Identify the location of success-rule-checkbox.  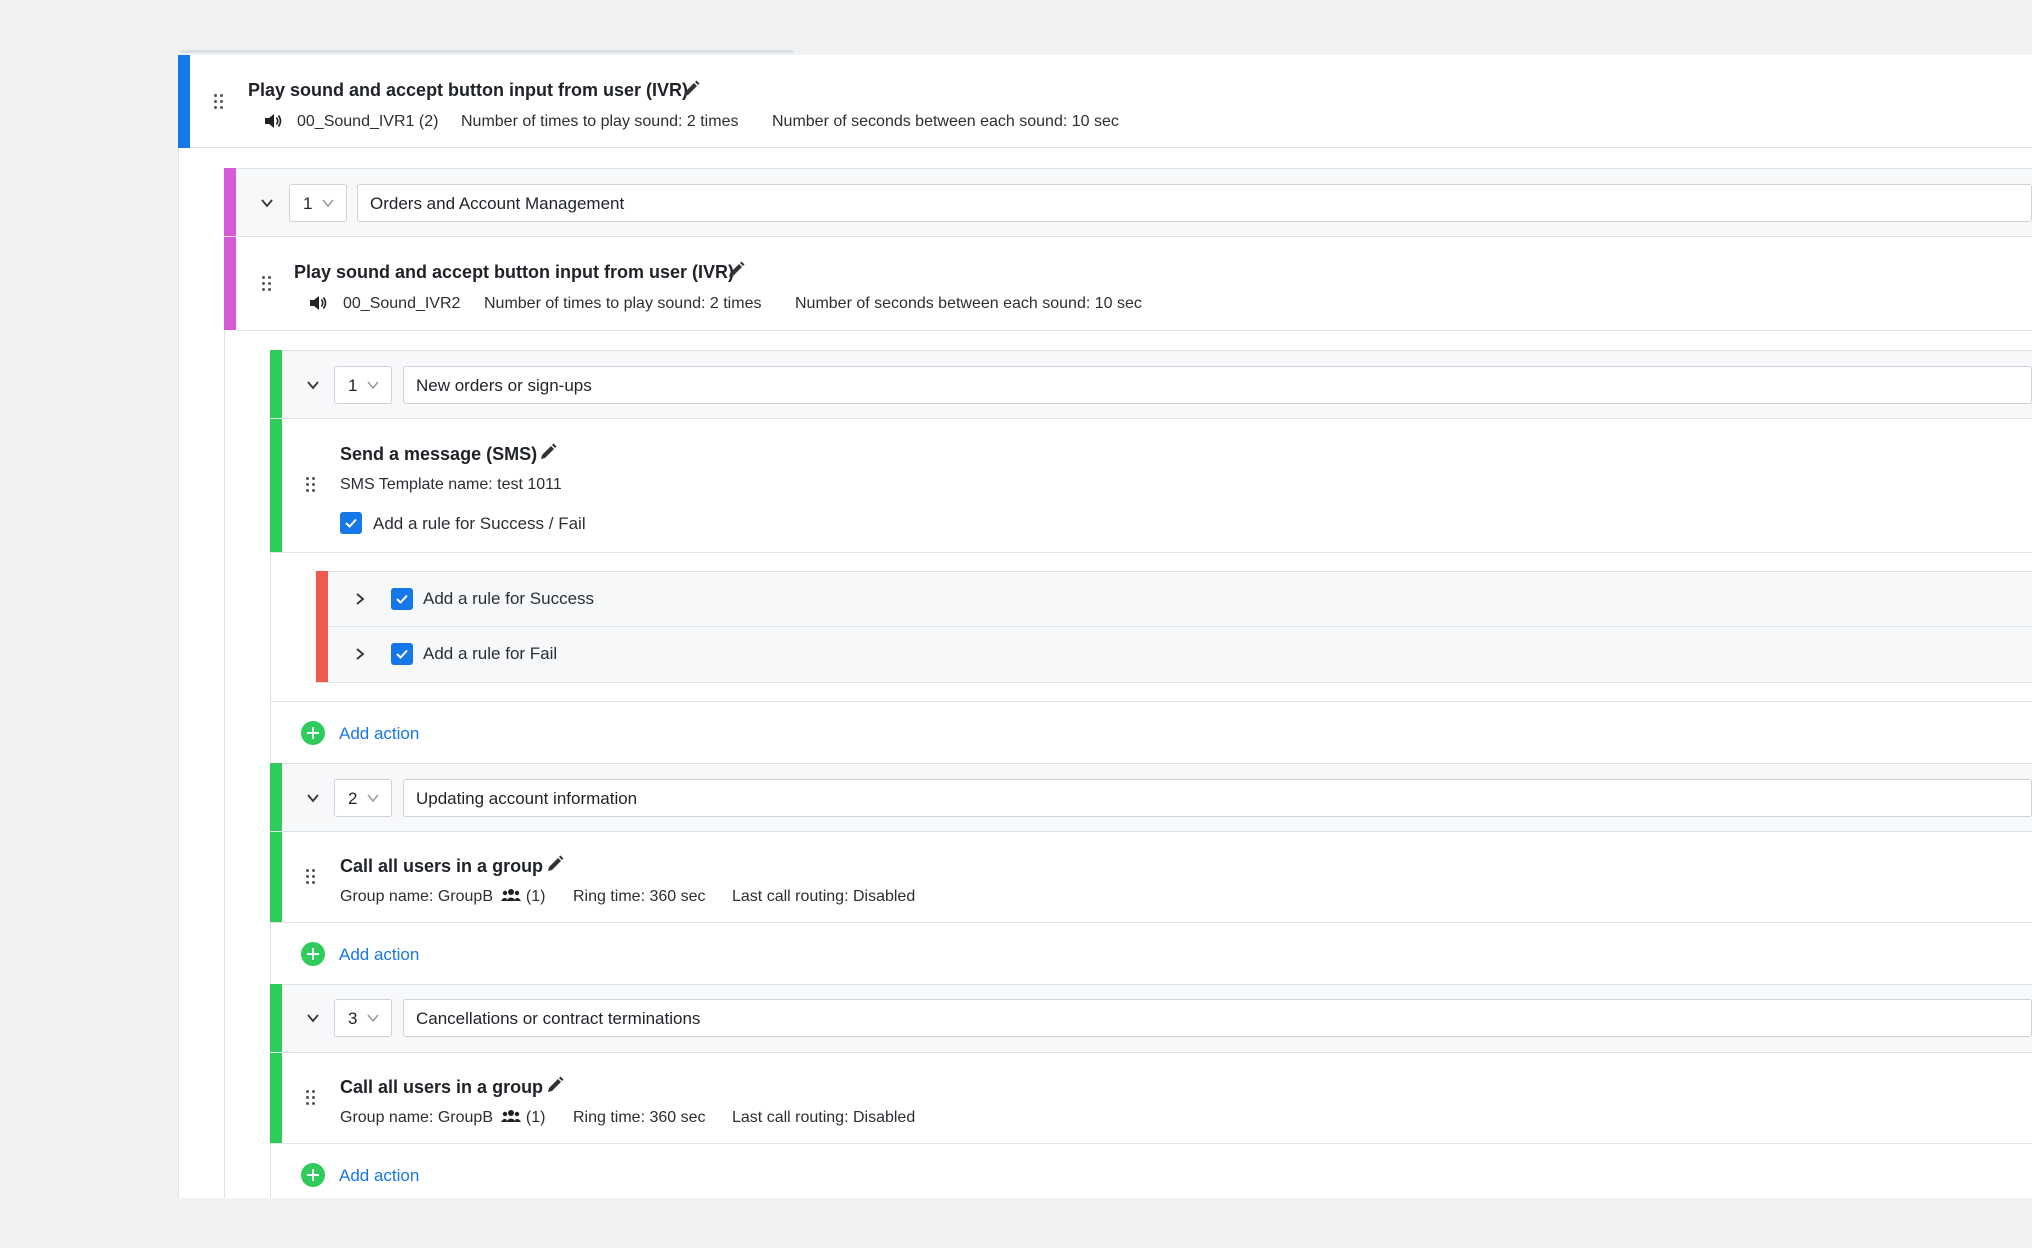
(402, 599).